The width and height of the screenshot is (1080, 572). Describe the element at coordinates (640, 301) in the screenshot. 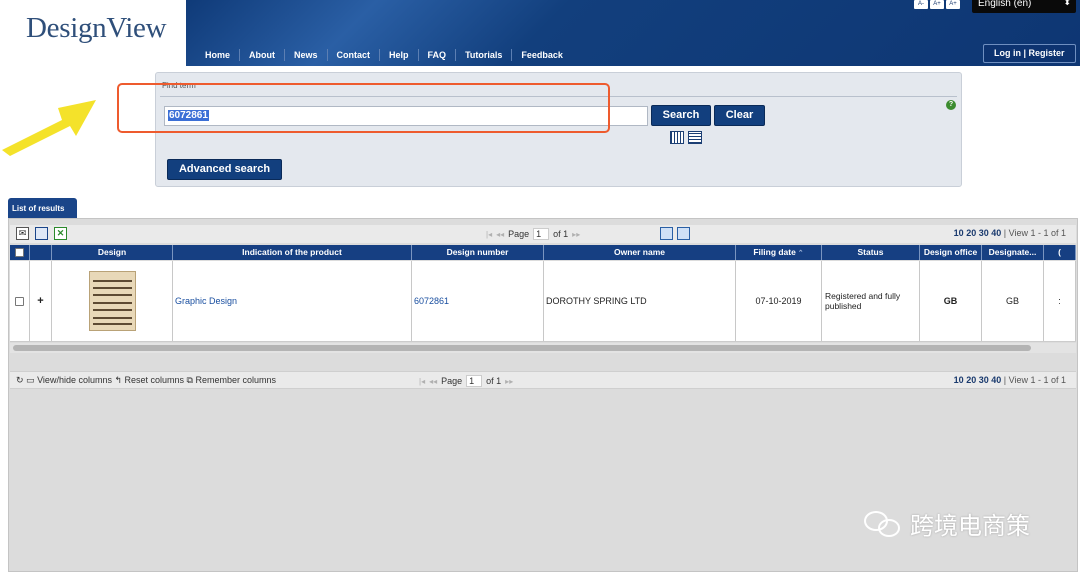

I see `owner-name-cell: DOROTHY SPRING LTD` at that location.